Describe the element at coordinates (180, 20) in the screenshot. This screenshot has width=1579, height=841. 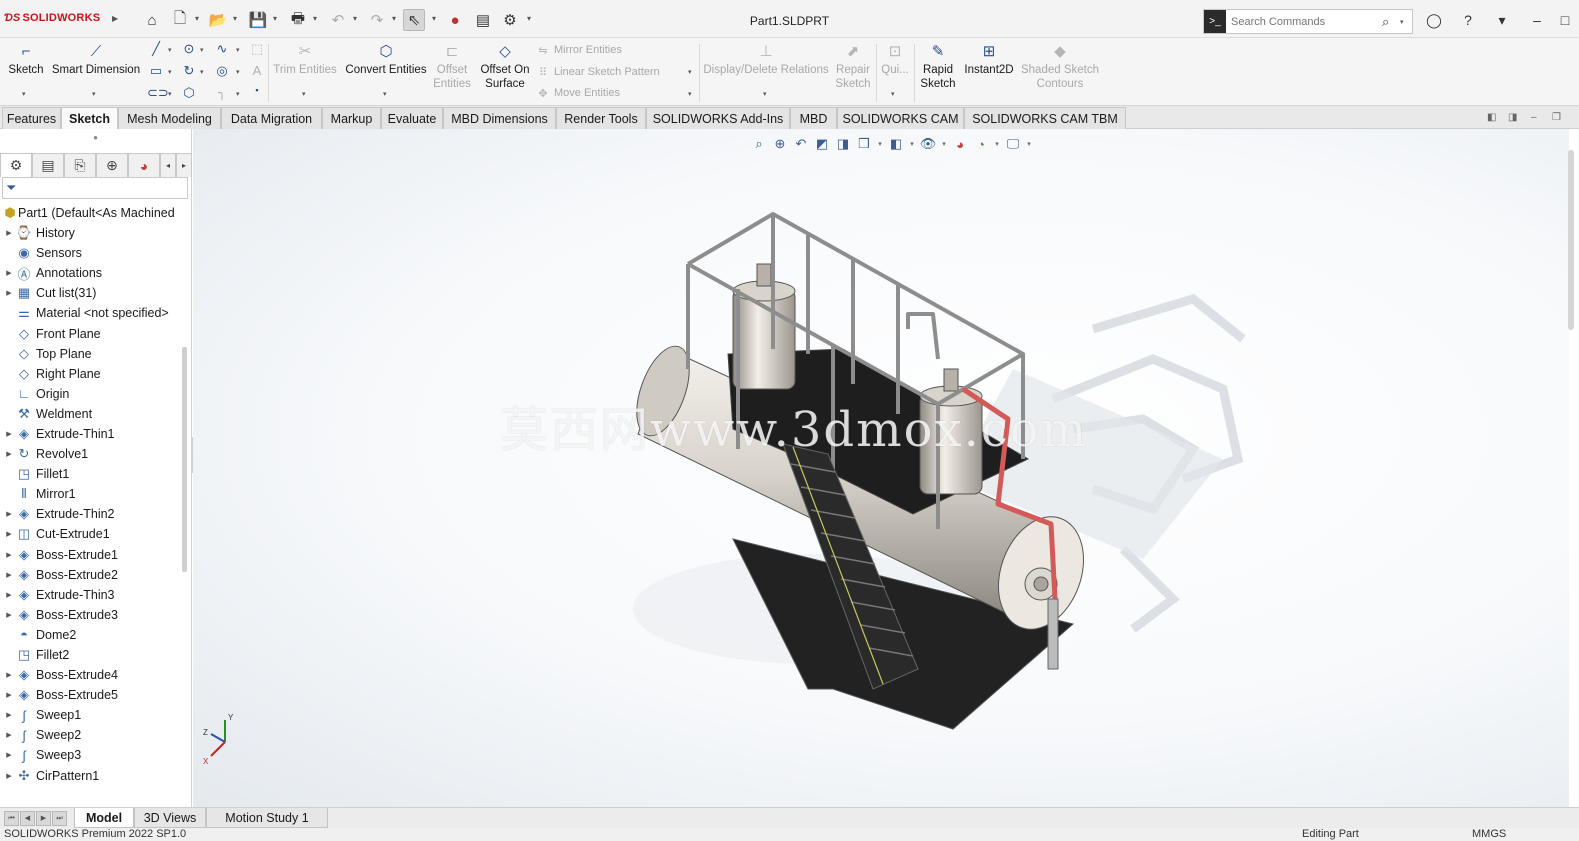
I see `new-document-icon: 🗋` at that location.